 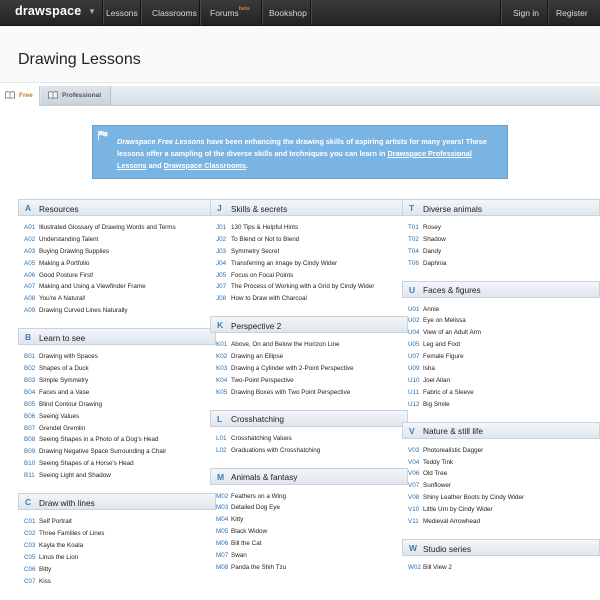 I want to click on lesson-link: U10 Joel Allan, so click(x=501, y=381).